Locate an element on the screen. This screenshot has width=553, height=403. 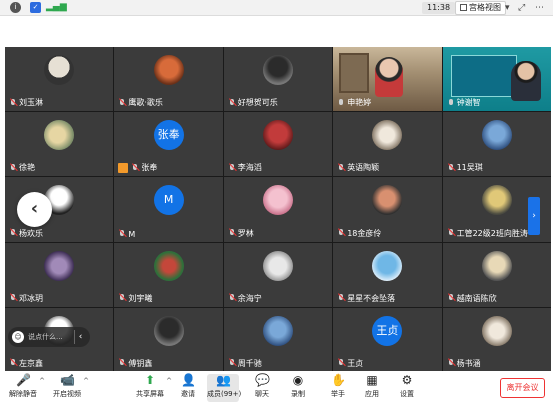
view-mode-button: 宫格视图 is located at coordinates (480, 8).